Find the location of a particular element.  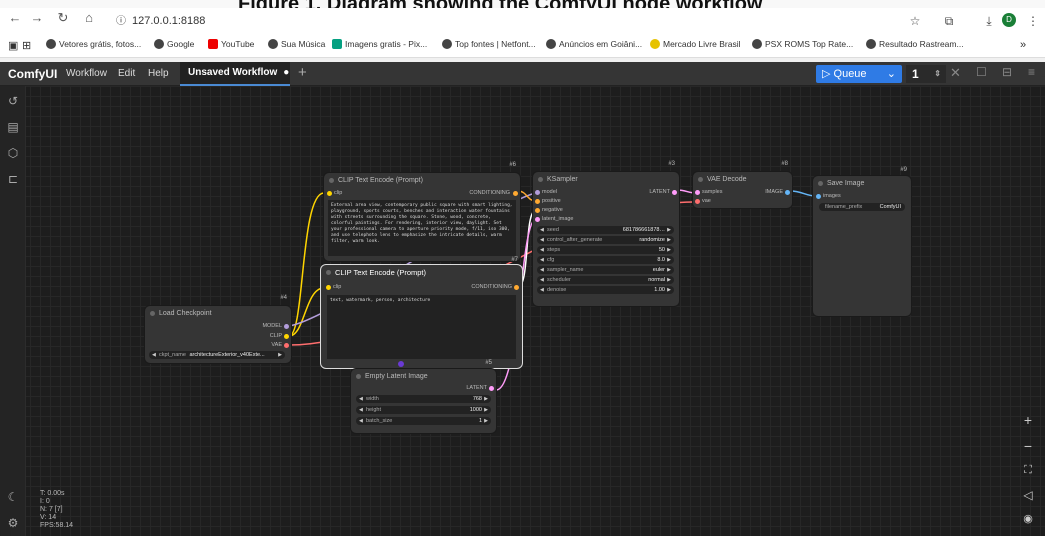

input-dot-images is located at coordinates (818, 196).